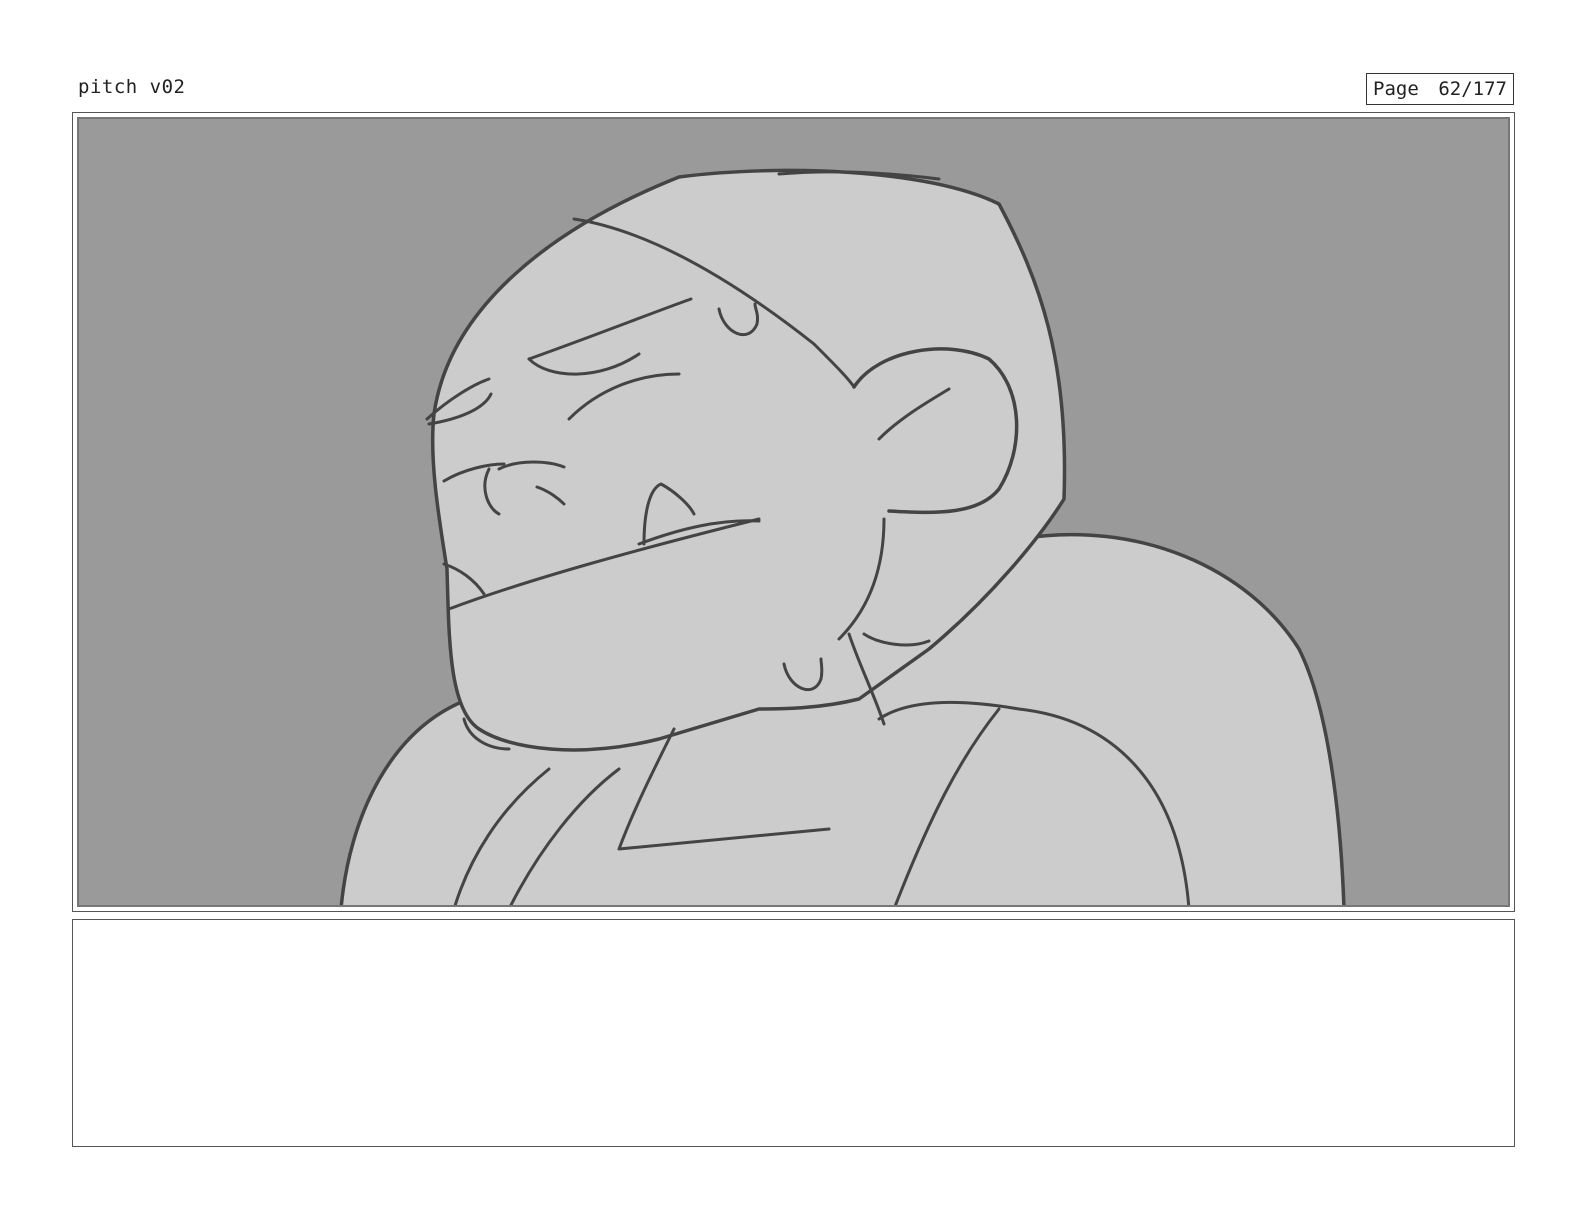  I want to click on document-title: pitch v02, so click(132, 87).